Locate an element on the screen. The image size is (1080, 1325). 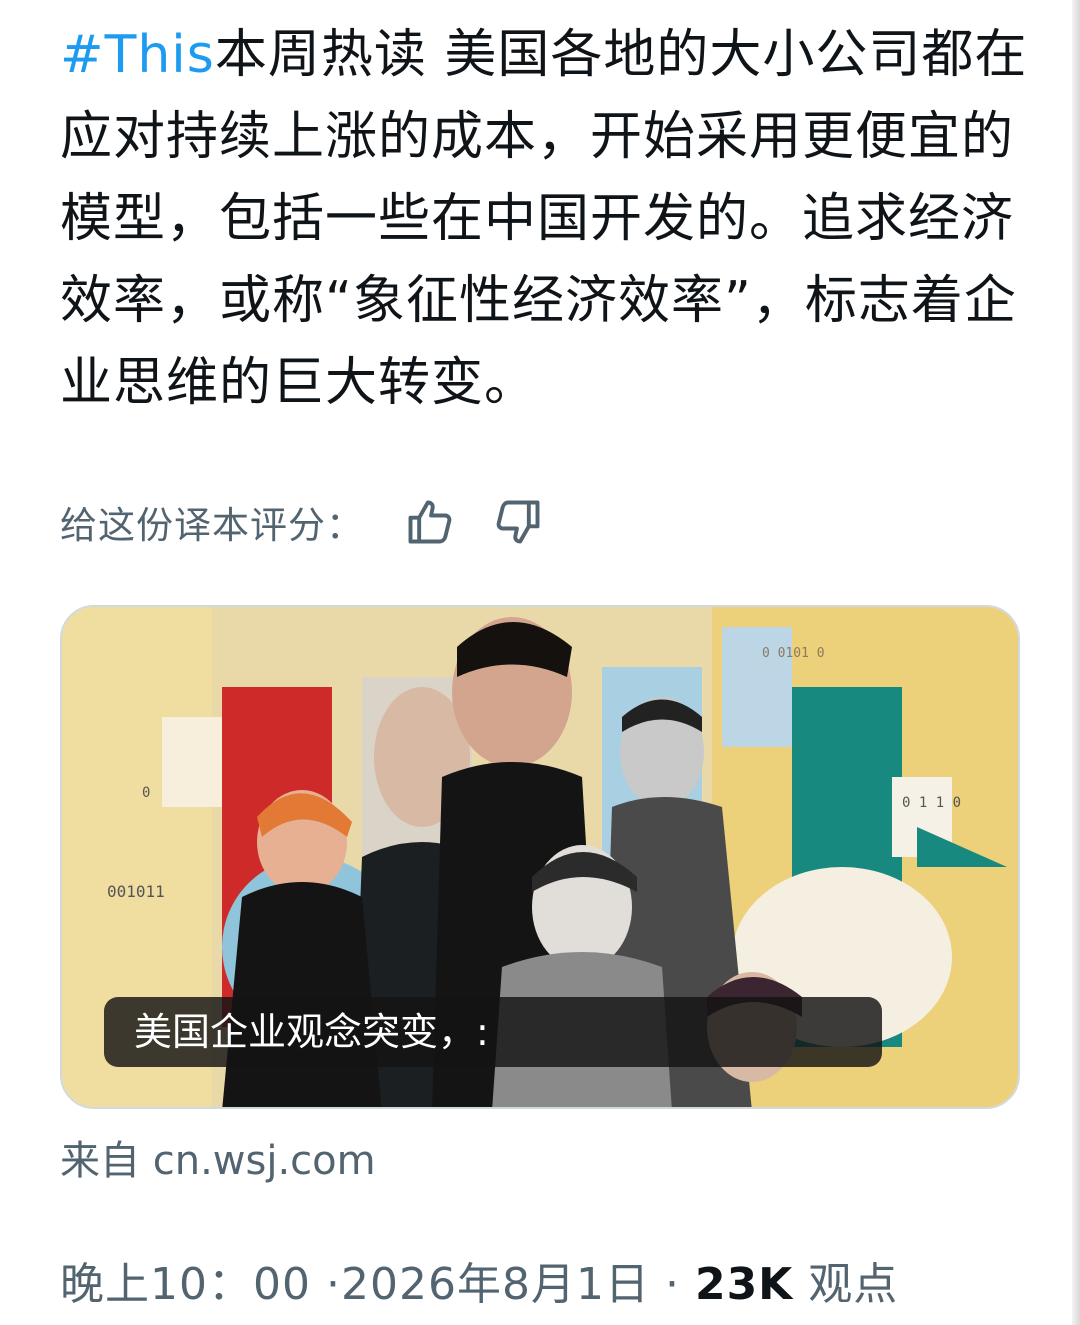
scrollbar-edge is located at coordinates (1076, 662).